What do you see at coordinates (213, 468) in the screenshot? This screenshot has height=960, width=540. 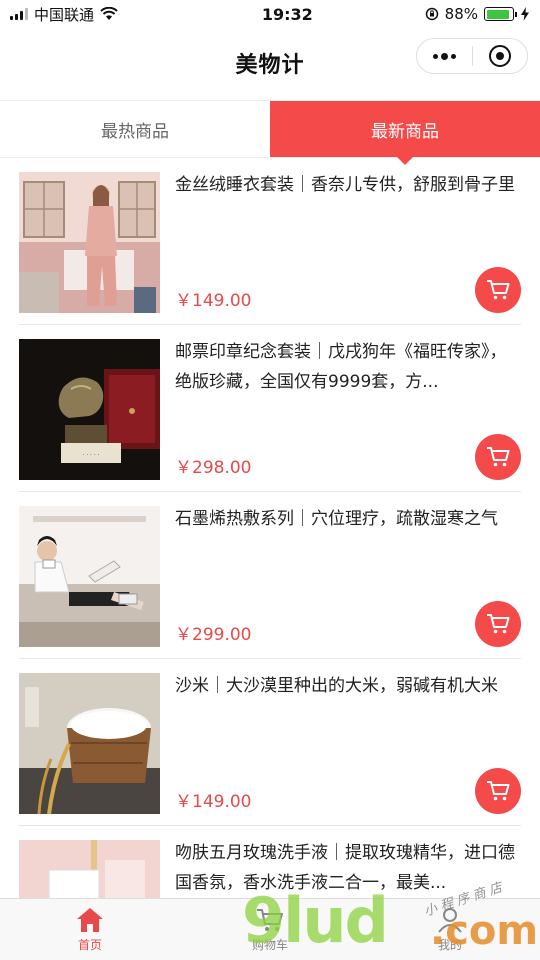 I see `product-price: ￥298.00` at bounding box center [213, 468].